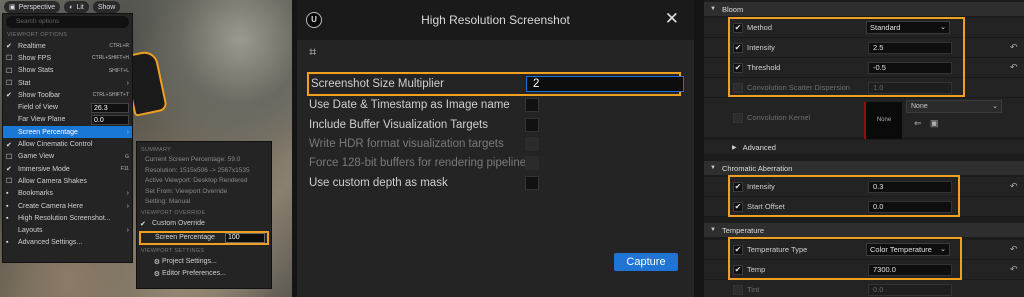 The image size is (1024, 297). What do you see at coordinates (738, 27) in the screenshot?
I see `bloom-method-checkbox: ✔` at bounding box center [738, 27].